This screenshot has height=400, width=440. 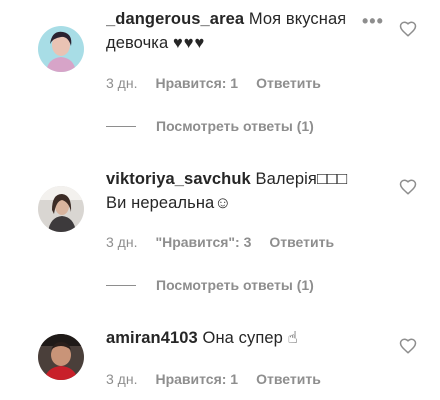 I want to click on likes-count-button: "Нравится": 3, so click(x=203, y=242).